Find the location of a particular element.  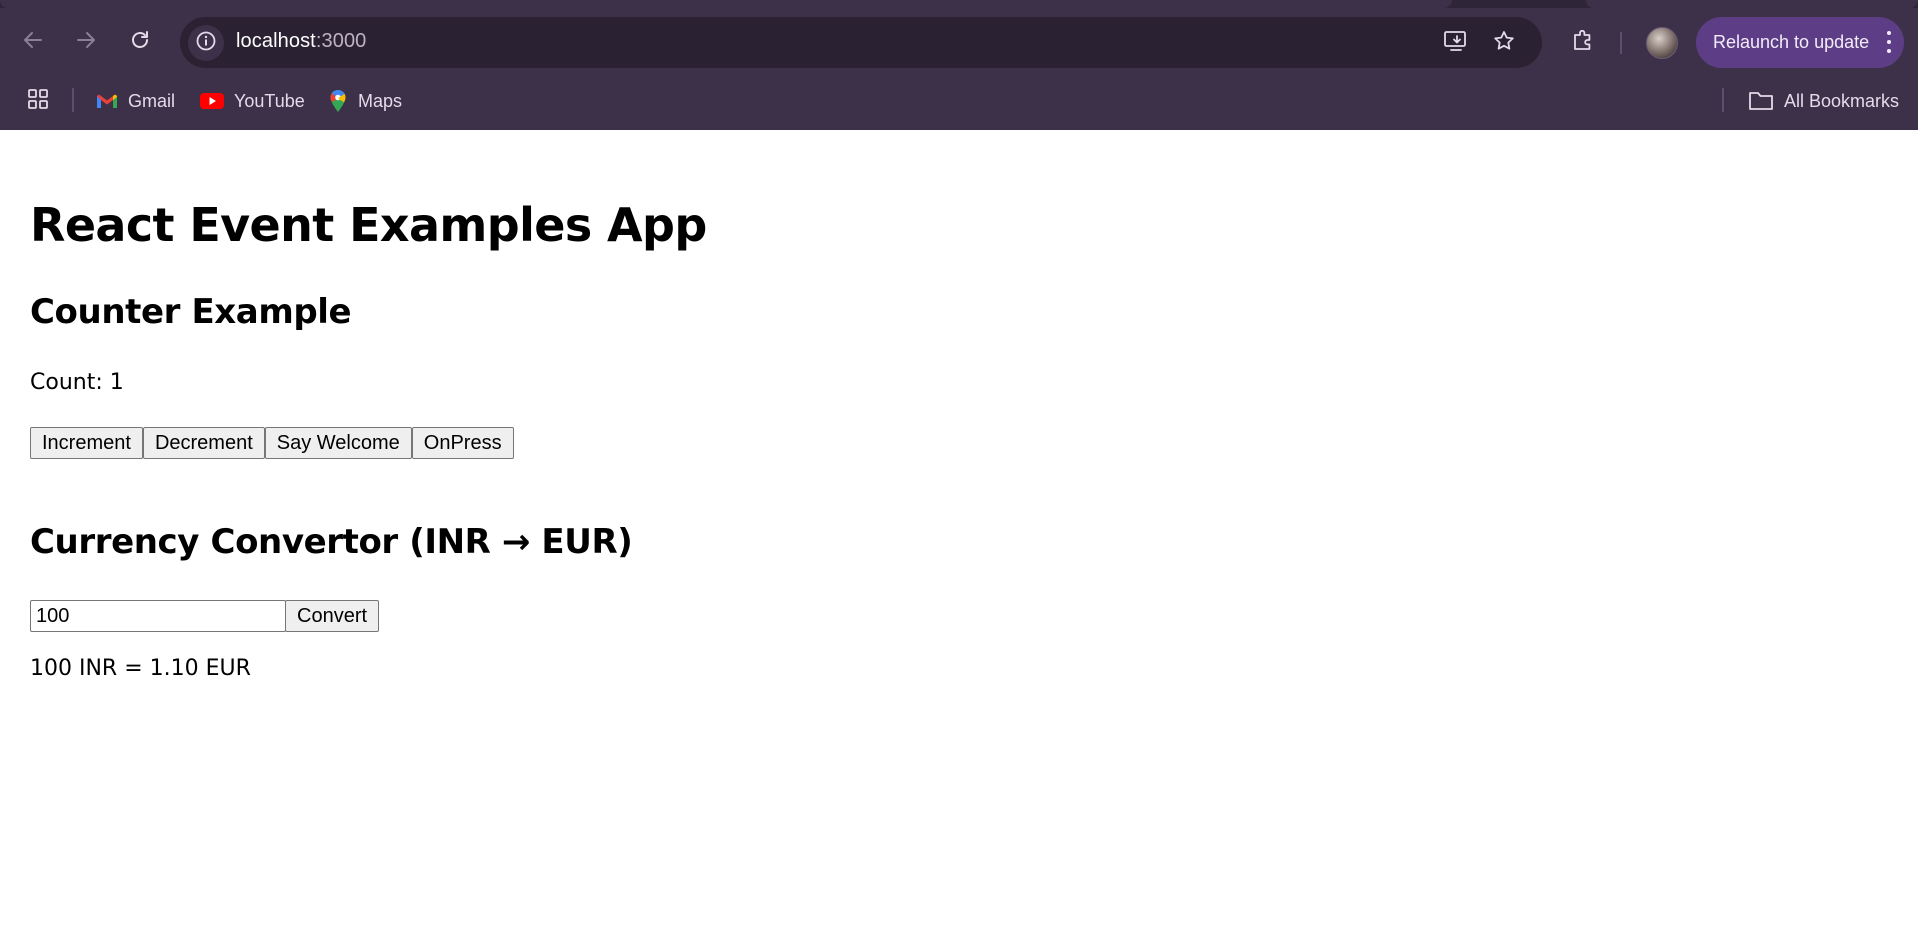

bookmark-star-button is located at coordinates (1504, 43).